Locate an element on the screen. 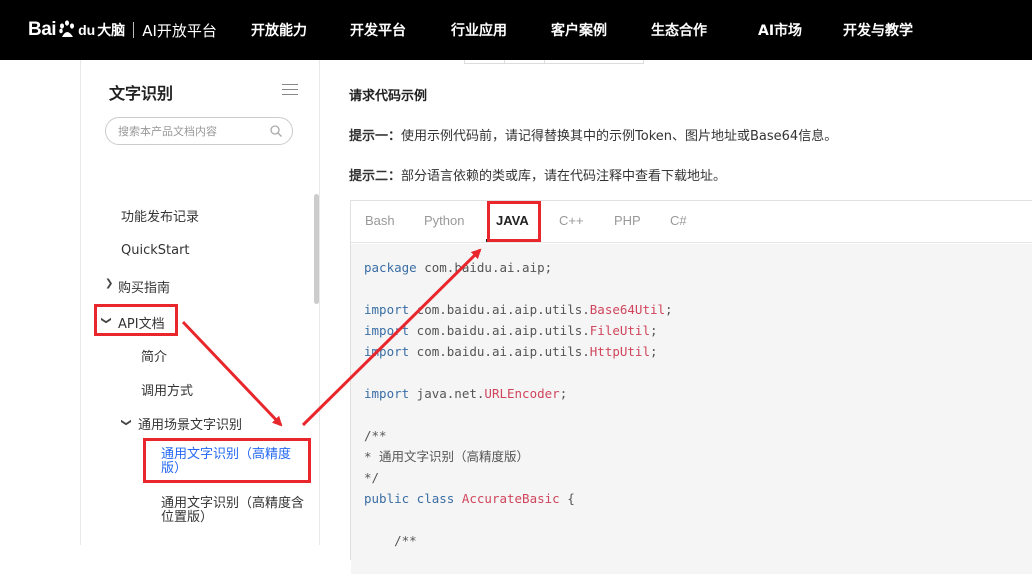 Image resolution: width=1032 pixels, height=574 pixels. arrow-item-to-java is located at coordinates (391, 337).